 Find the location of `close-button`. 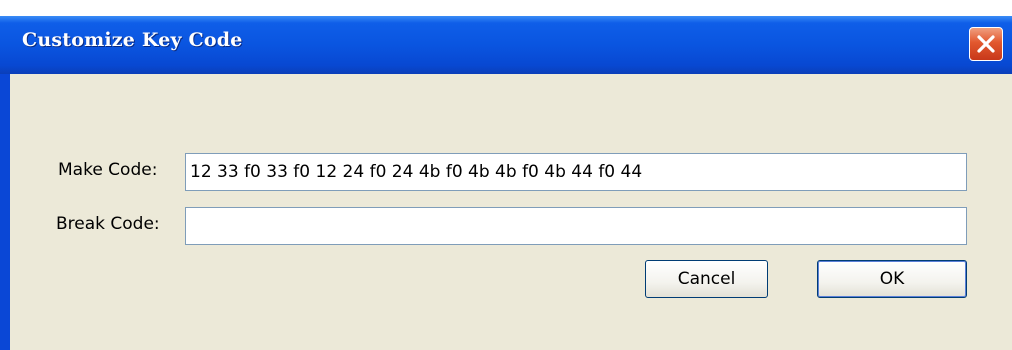

close-button is located at coordinates (986, 44).